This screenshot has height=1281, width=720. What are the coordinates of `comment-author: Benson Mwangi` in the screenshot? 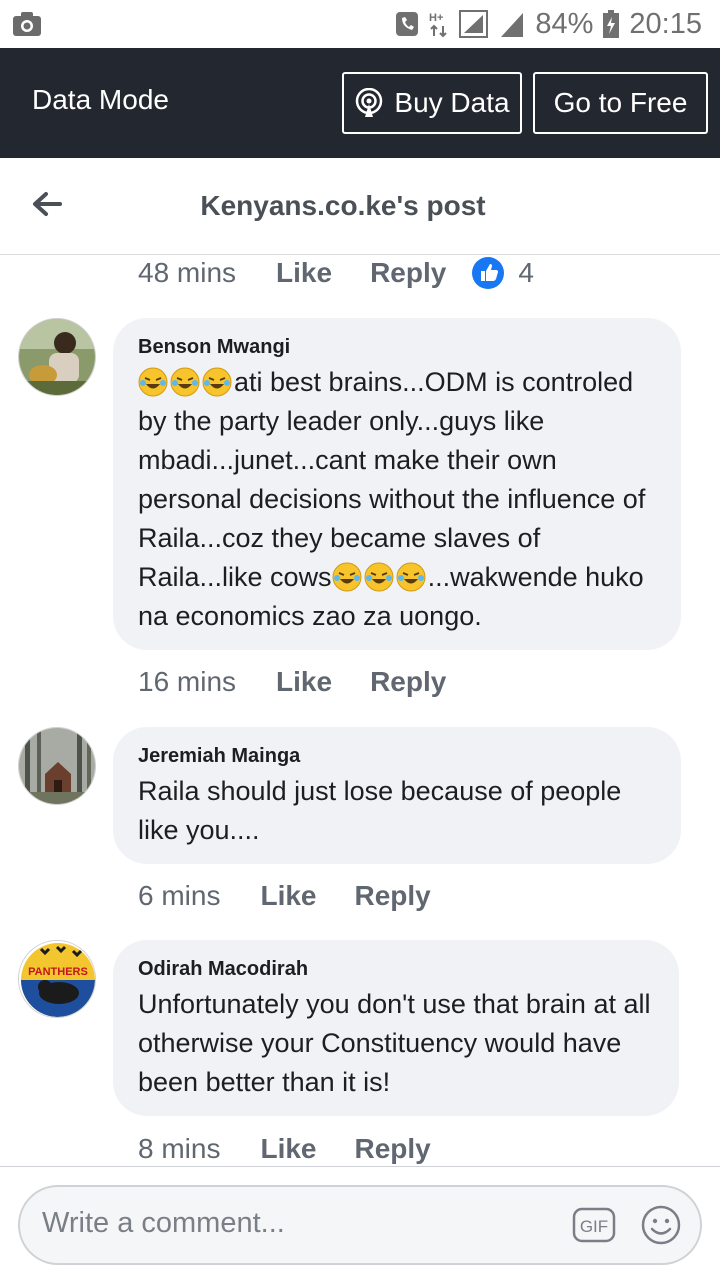 It's located at (396, 347).